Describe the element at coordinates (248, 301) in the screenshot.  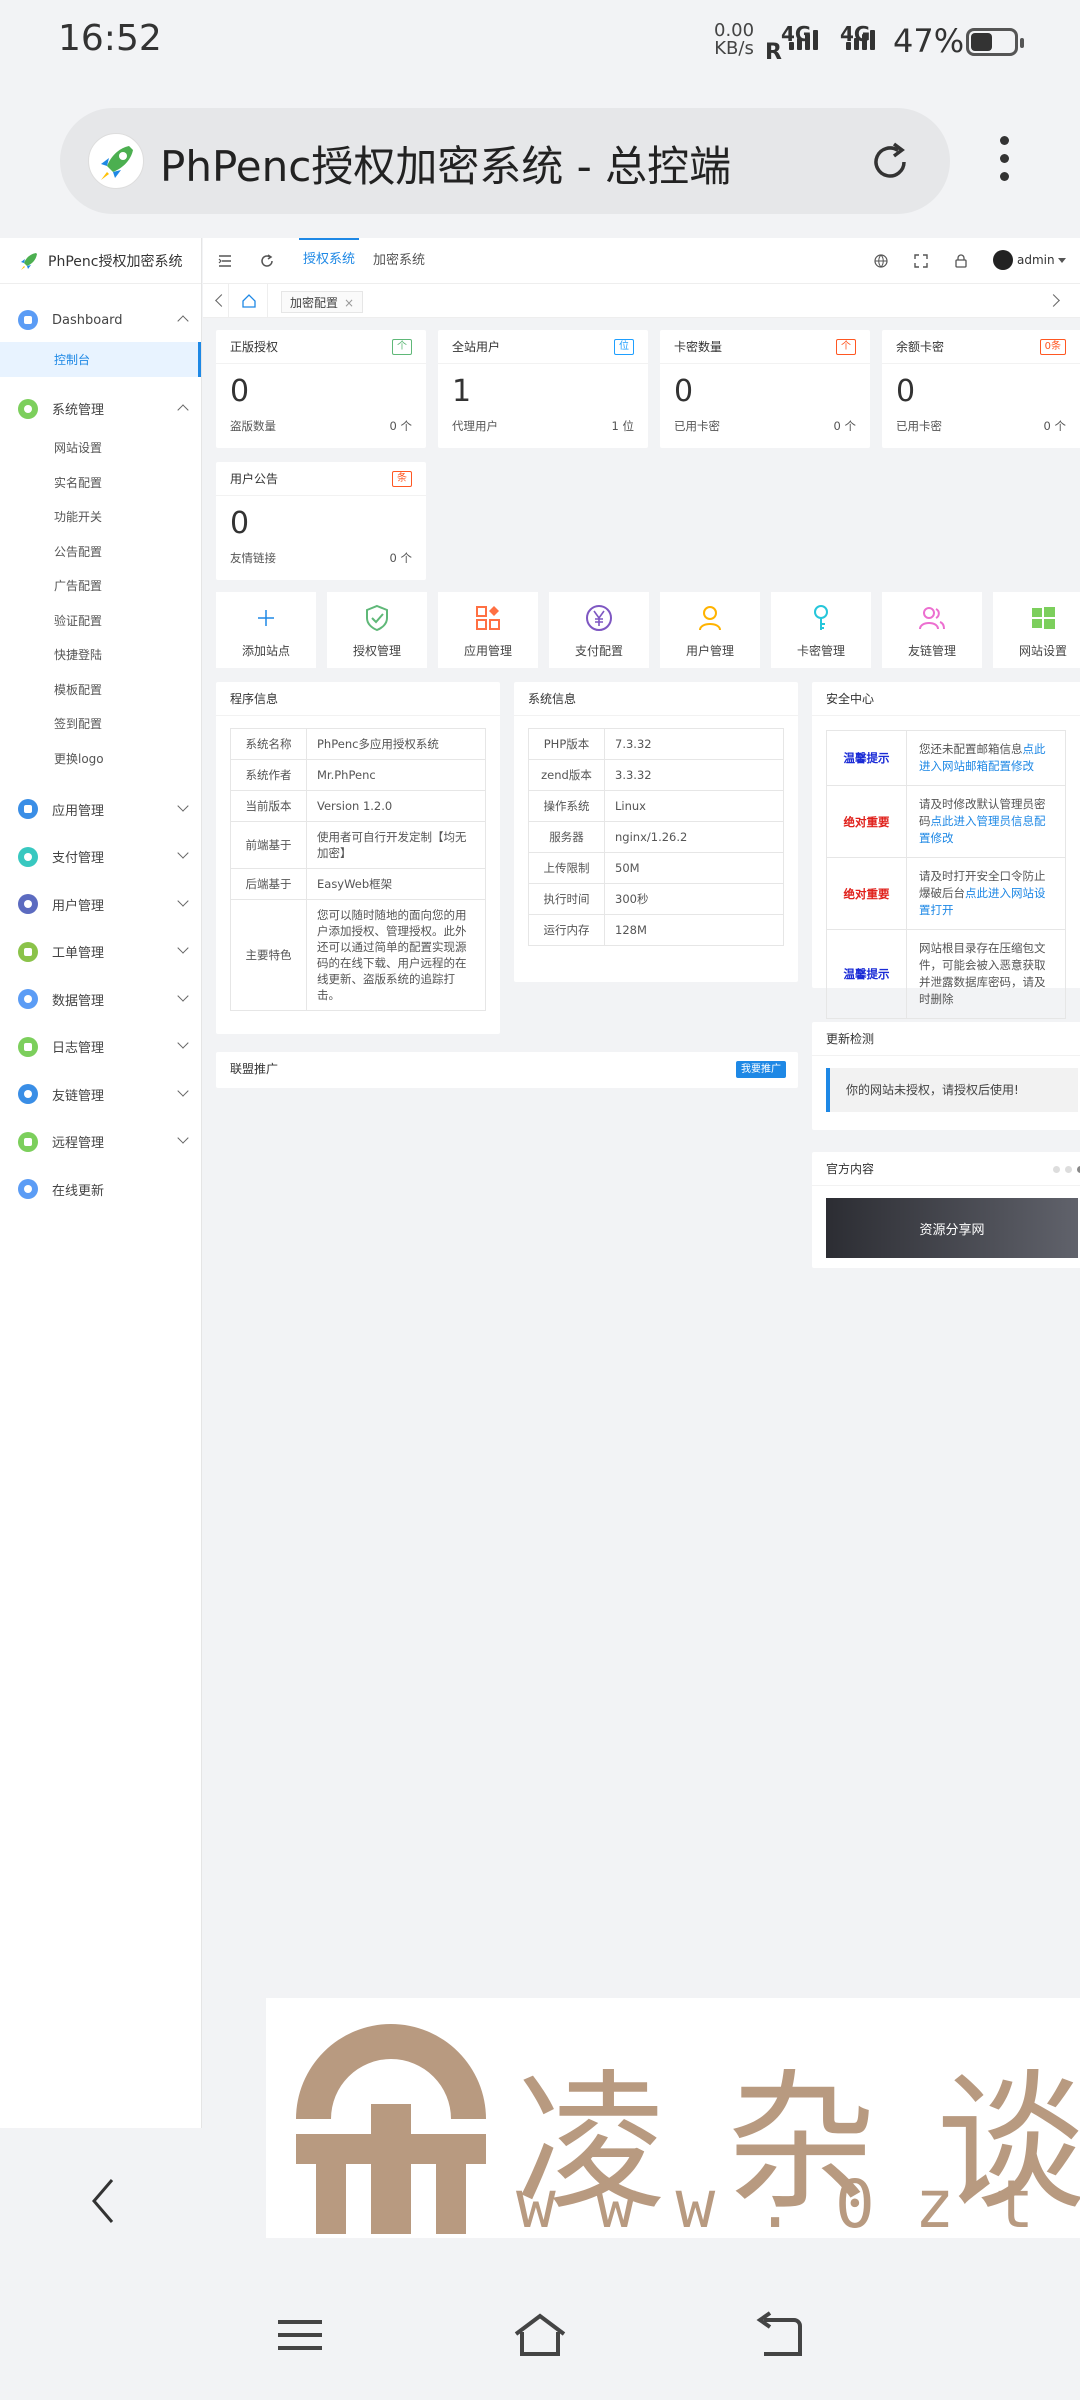
I see `home-tab` at that location.